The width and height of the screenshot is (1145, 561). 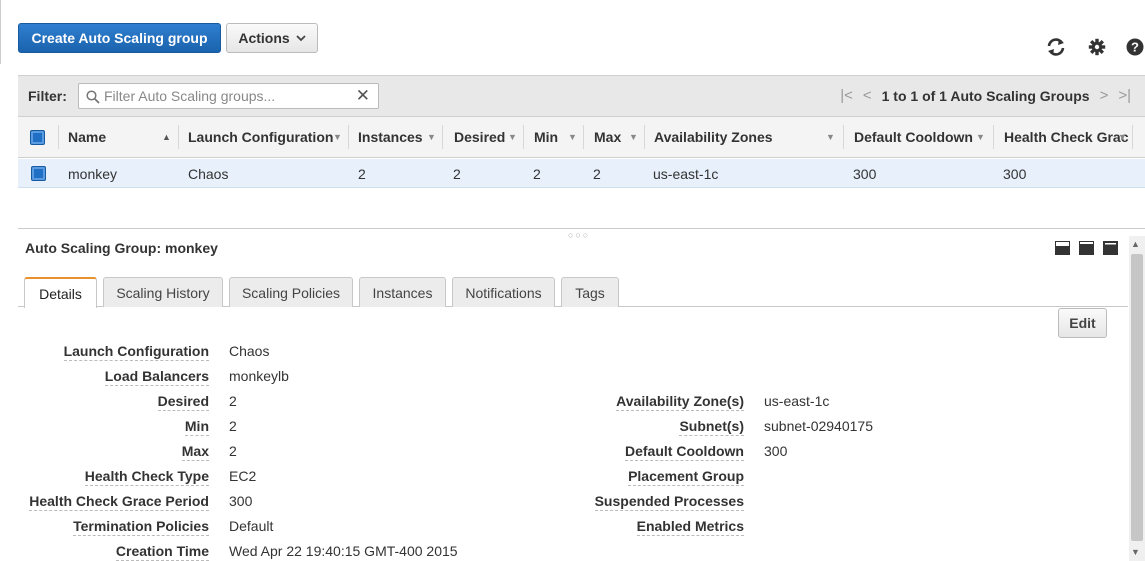 I want to click on column-header-max: Max, so click(x=607, y=137).